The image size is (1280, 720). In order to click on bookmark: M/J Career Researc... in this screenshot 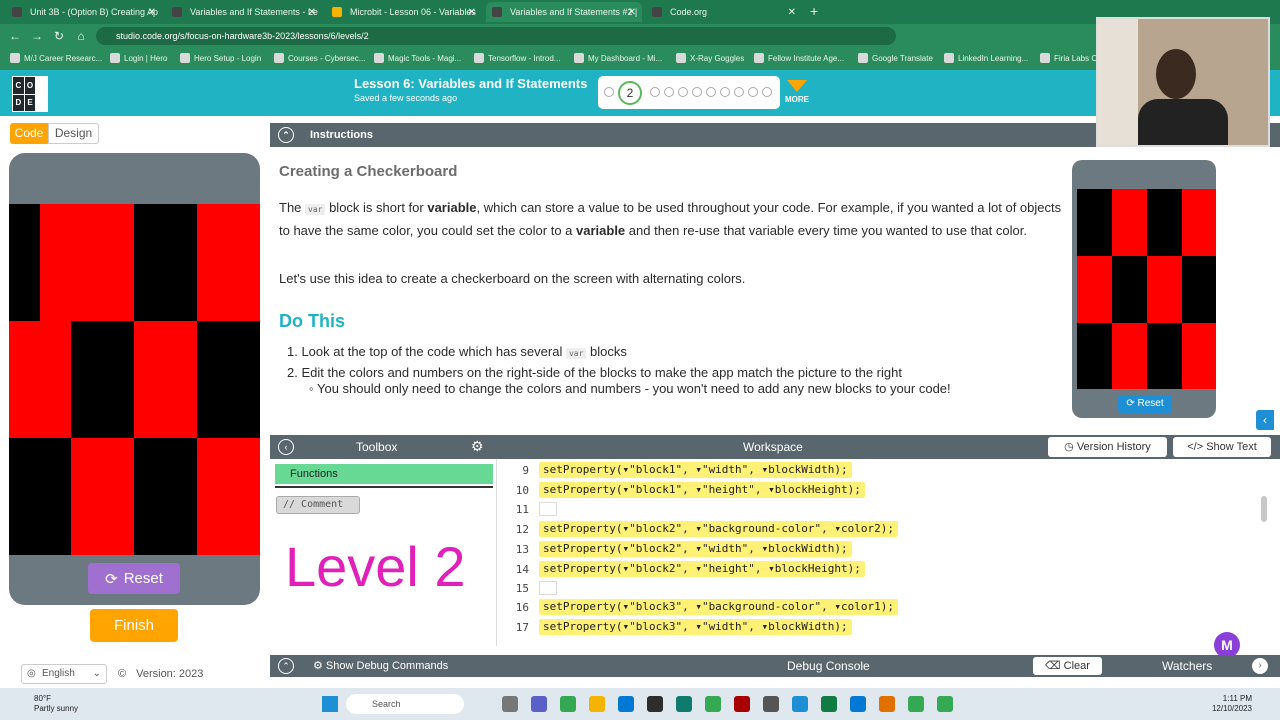, I will do `click(56, 58)`.